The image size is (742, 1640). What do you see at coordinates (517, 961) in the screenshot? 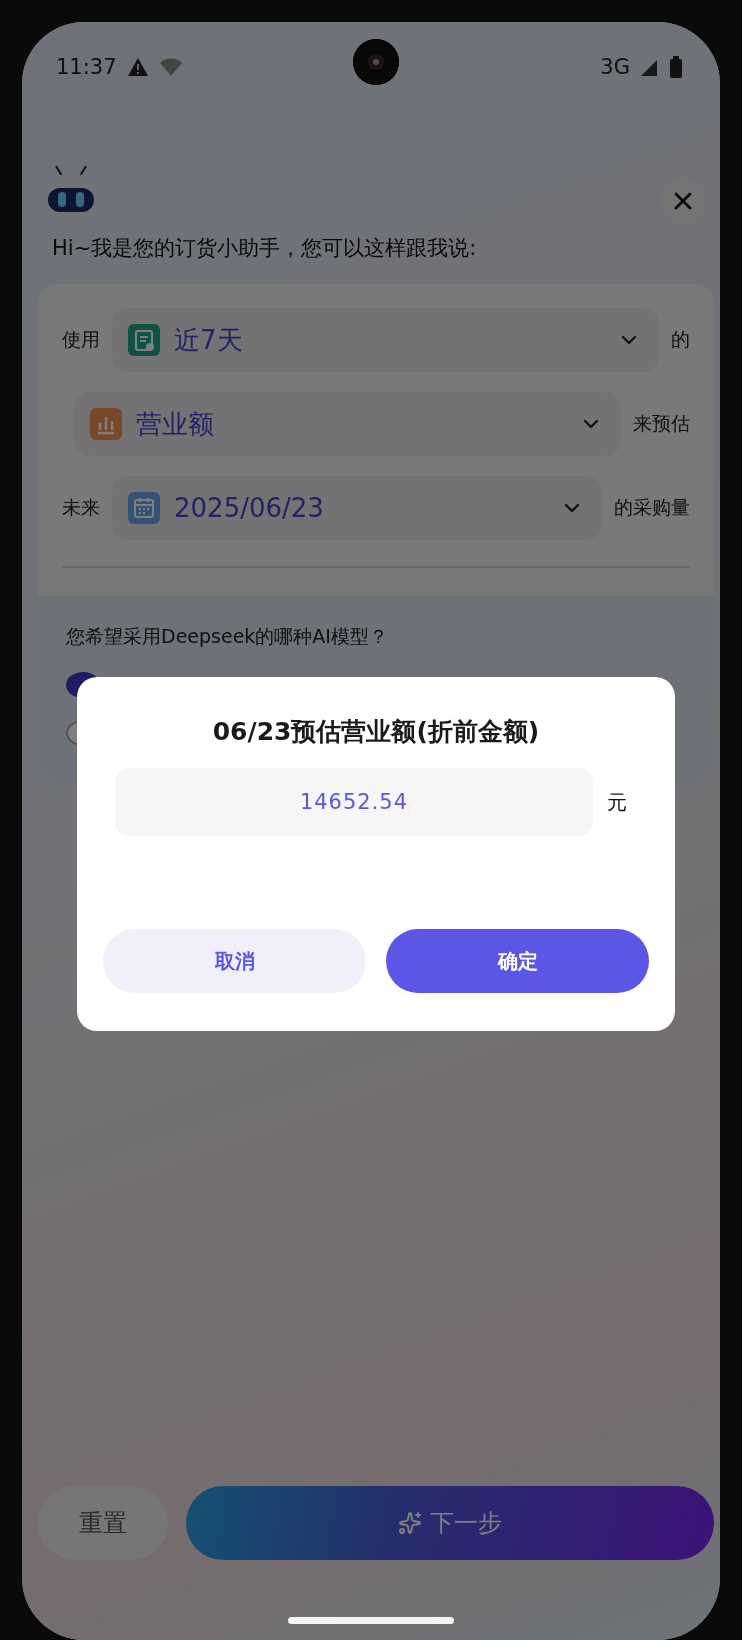
I see `confirm-button: 确定` at bounding box center [517, 961].